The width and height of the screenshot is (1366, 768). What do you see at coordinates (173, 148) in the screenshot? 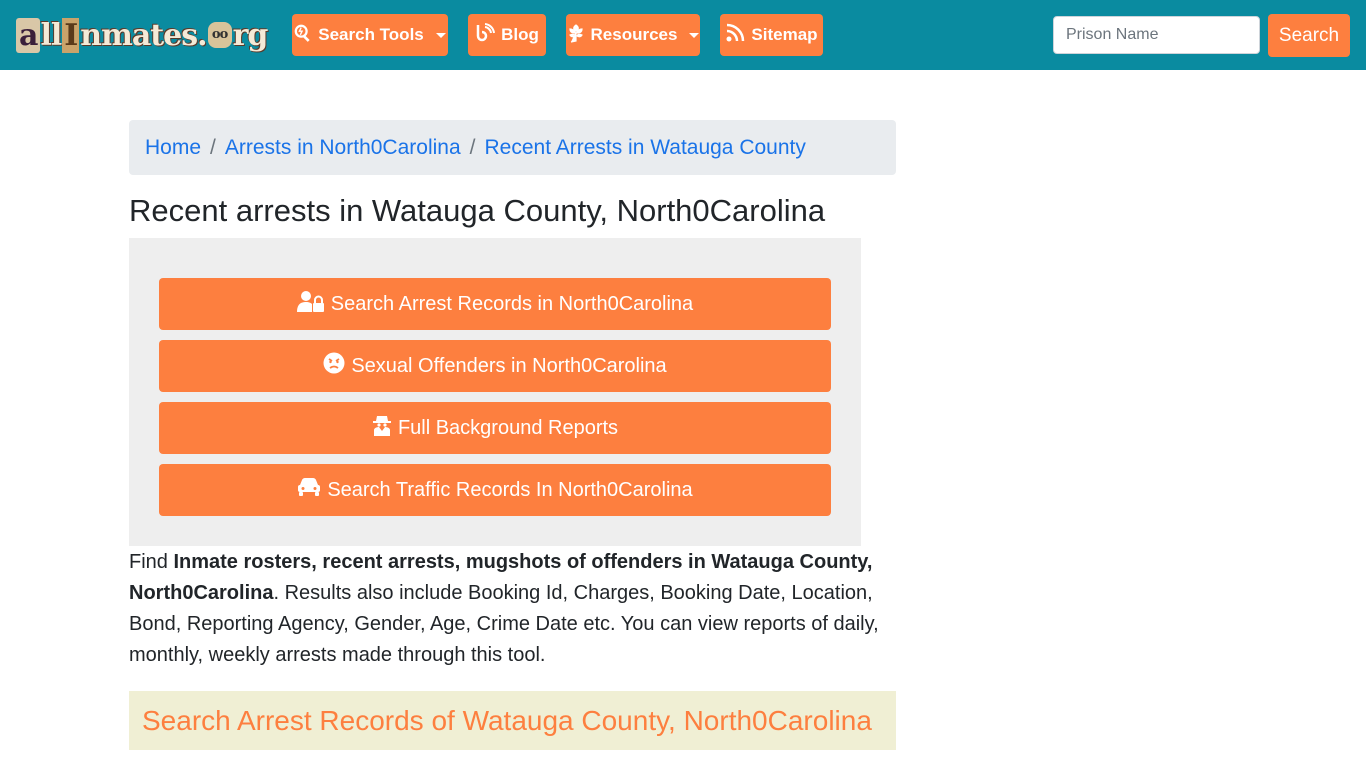
I see `breadcrumb-home: Home` at bounding box center [173, 148].